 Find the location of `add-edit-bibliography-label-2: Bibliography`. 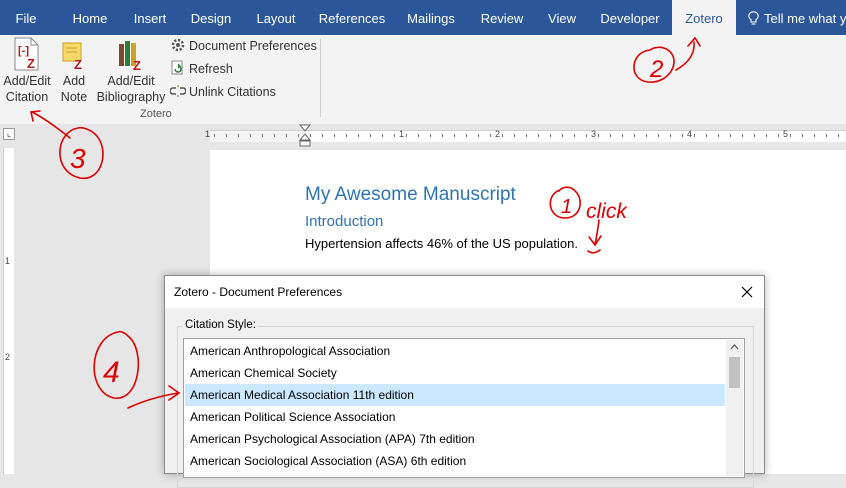

add-edit-bibliography-label-2: Bibliography is located at coordinates (131, 97).